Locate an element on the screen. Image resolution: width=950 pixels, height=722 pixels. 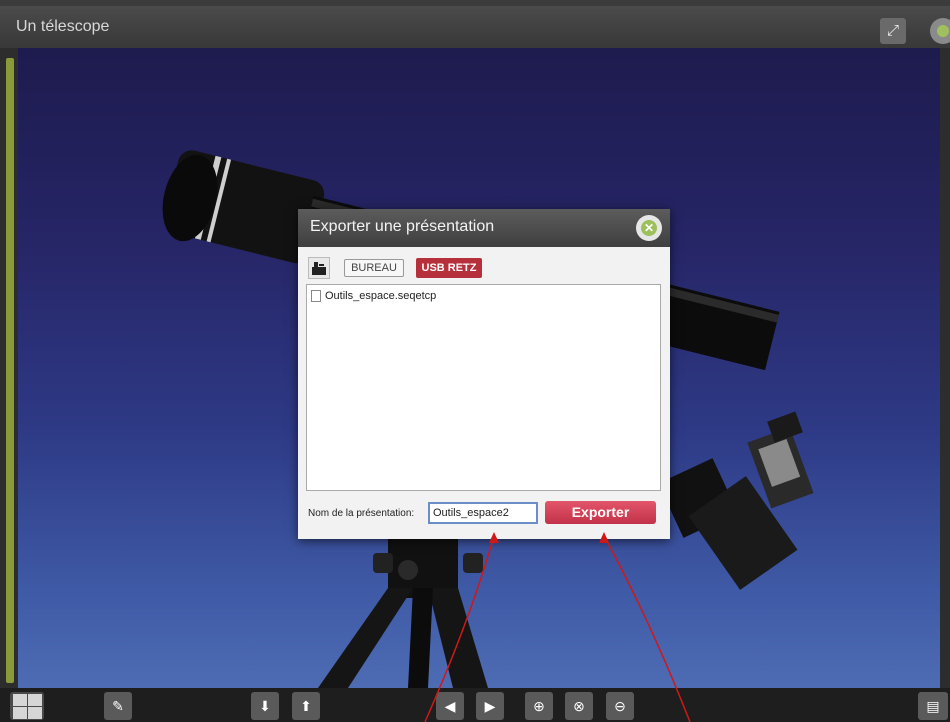
zoom-reset-icon: ⊗ is located at coordinates (579, 706).